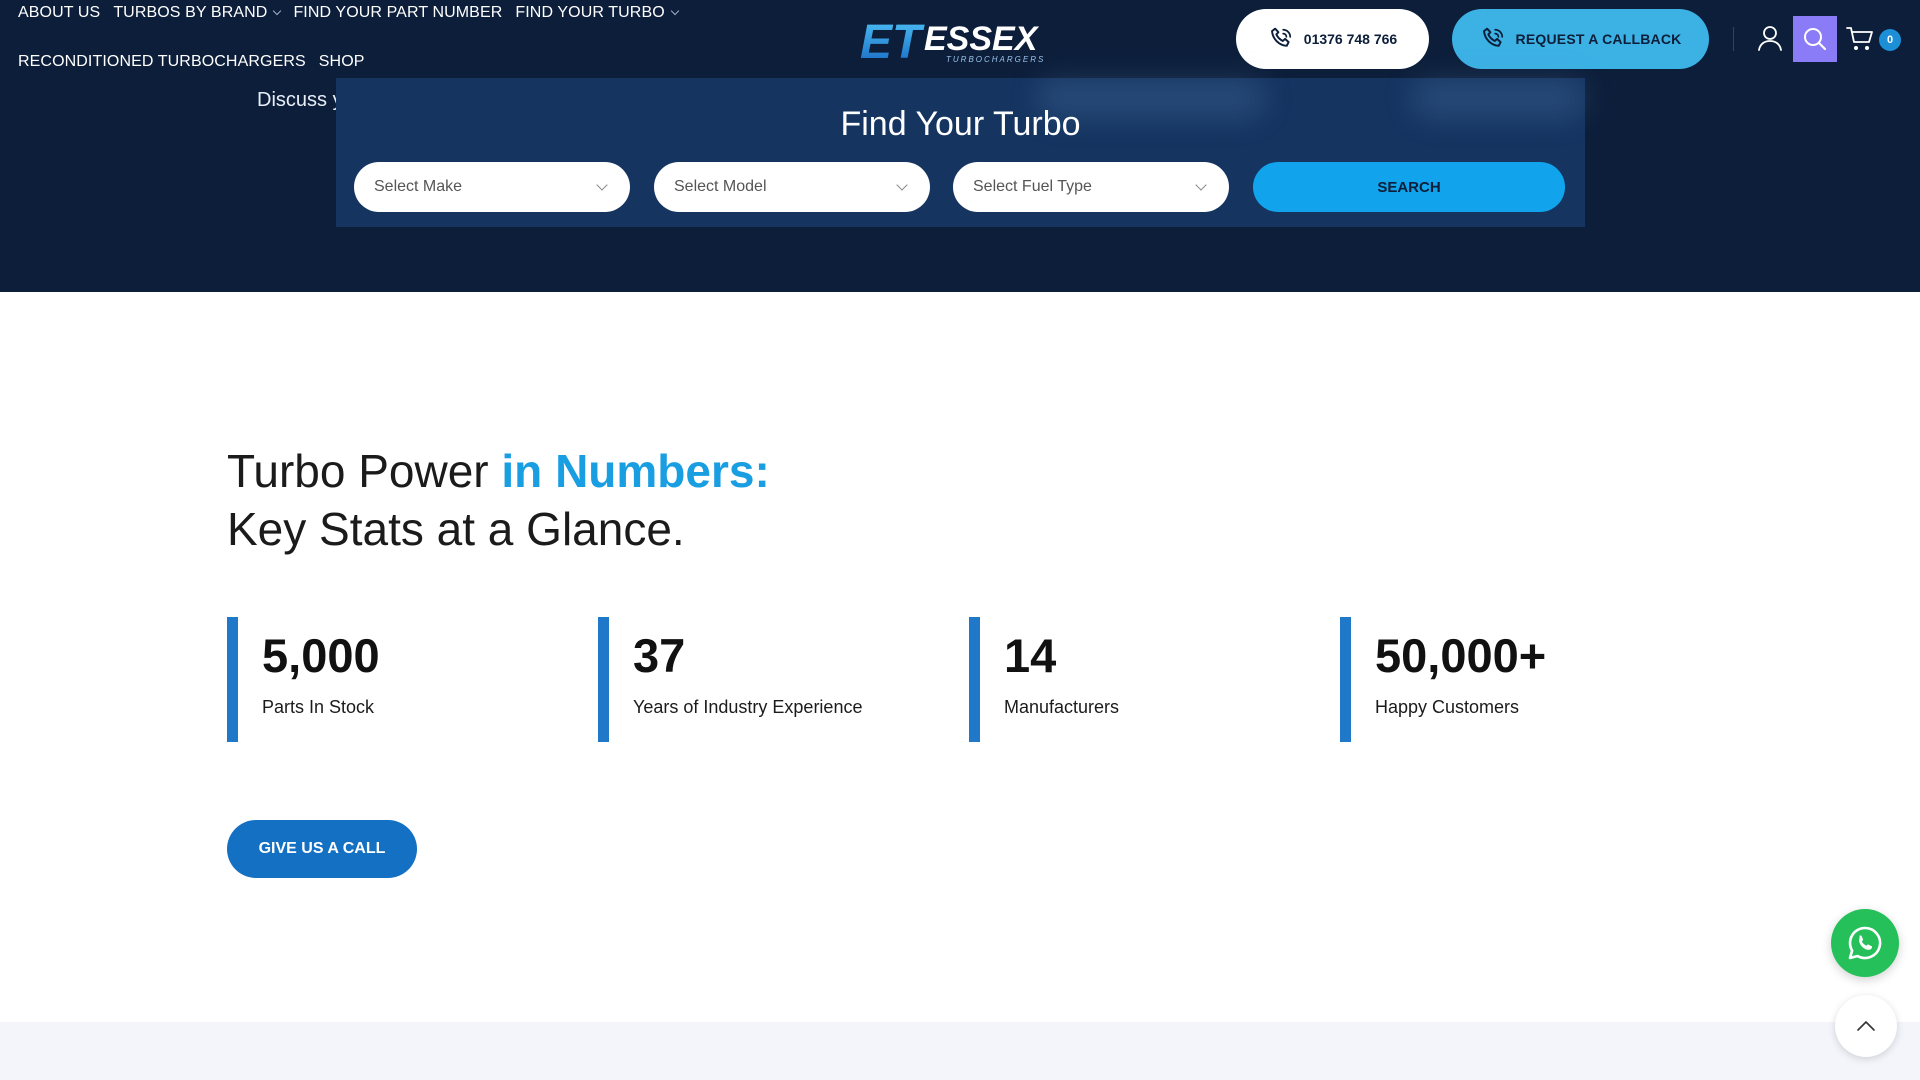 The image size is (1920, 1080). I want to click on next-section-band, so click(960, 1051).